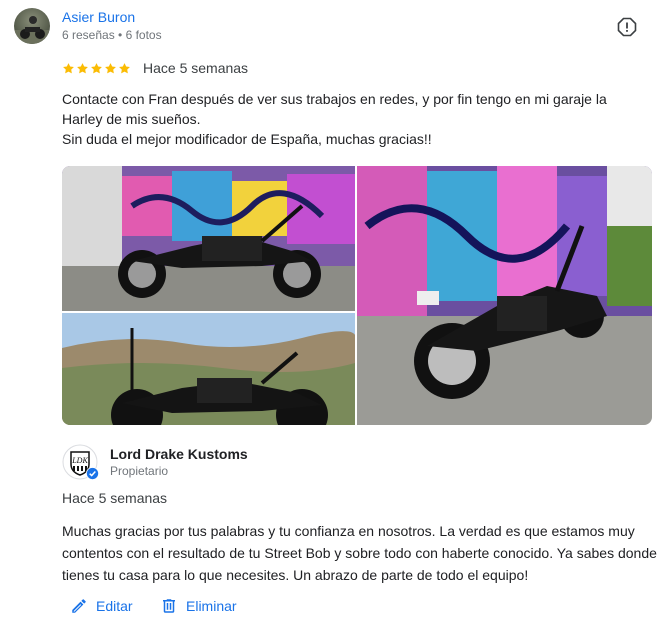 This screenshot has width=663, height=628. I want to click on reply-time: Hace 5 semanas, so click(115, 498).